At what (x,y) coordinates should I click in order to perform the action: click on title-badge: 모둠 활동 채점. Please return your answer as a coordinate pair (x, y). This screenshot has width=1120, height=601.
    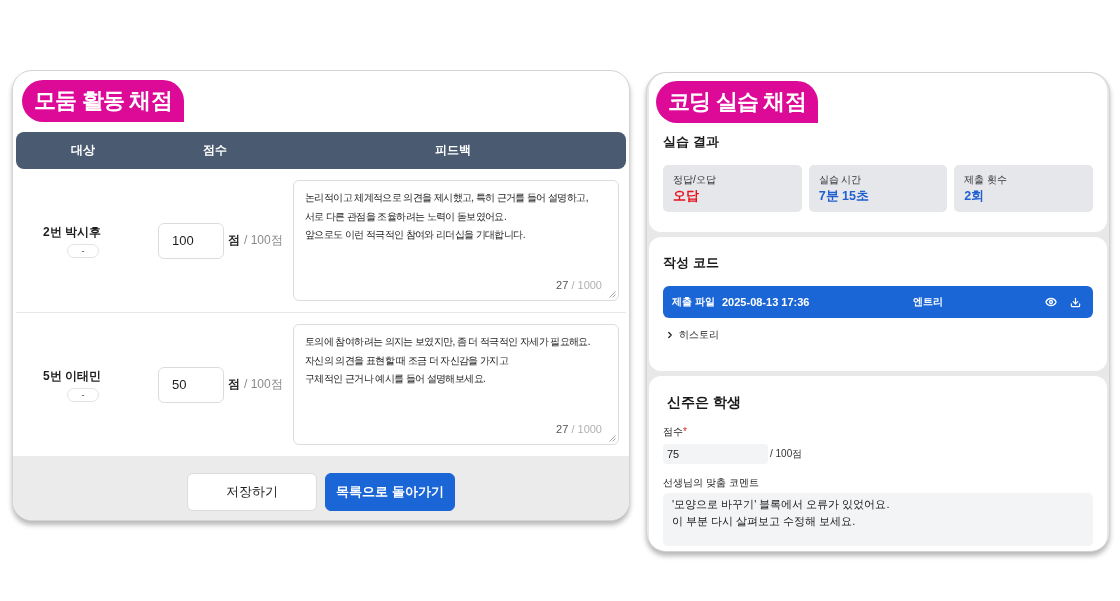
    Looking at the image, I should click on (103, 101).